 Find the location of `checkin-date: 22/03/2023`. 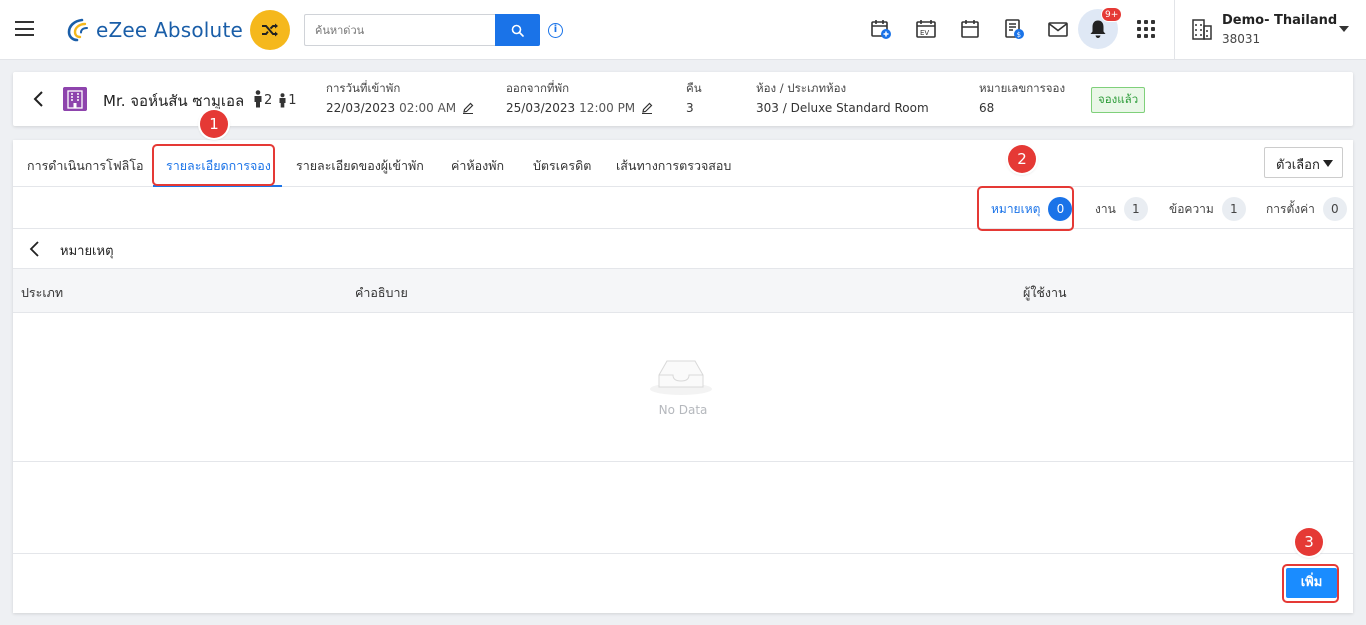

checkin-date: 22/03/2023 is located at coordinates (361, 108).